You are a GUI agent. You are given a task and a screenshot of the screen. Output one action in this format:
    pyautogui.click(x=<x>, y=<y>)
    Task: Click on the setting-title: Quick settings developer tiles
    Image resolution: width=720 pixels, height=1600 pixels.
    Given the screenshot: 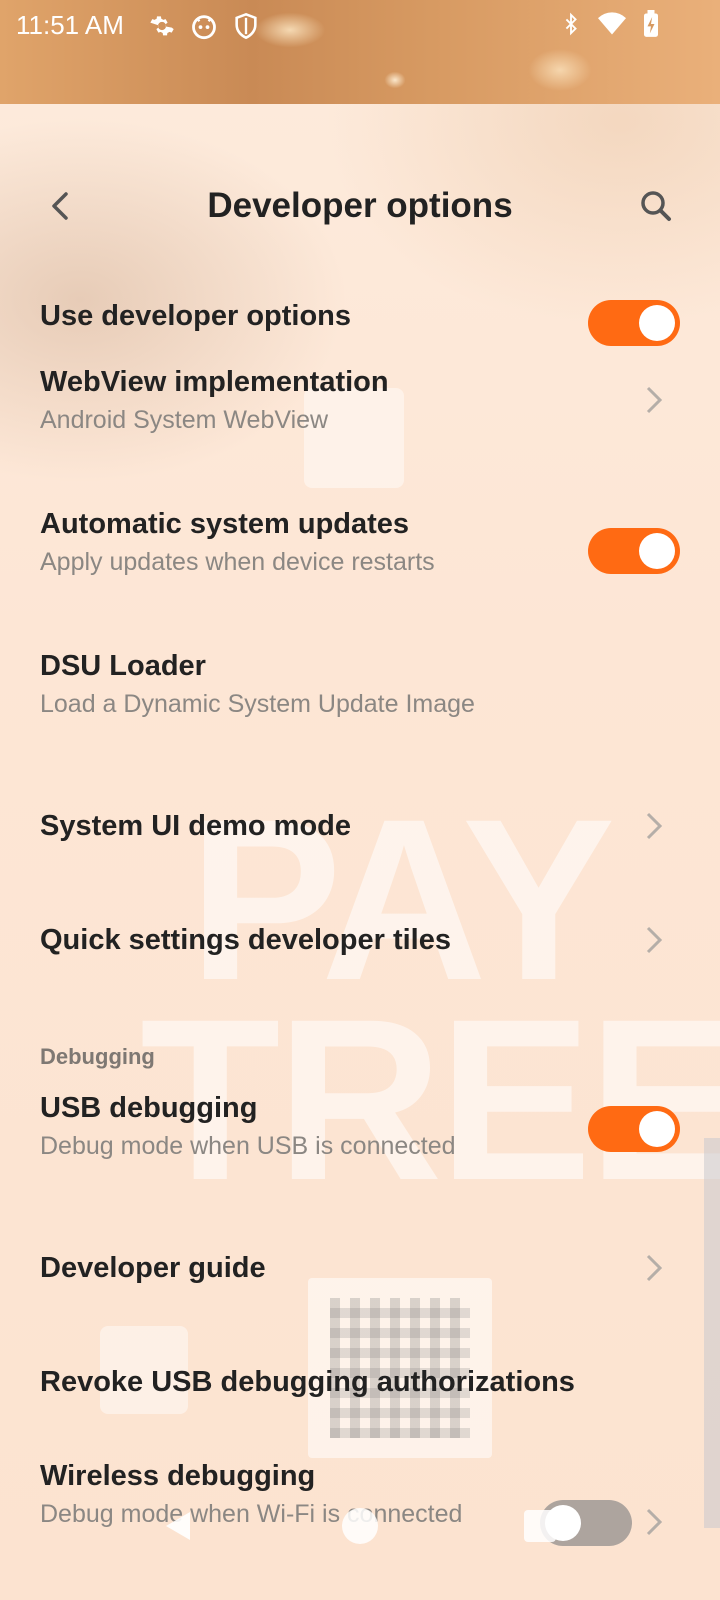 What is the action you would take?
    pyautogui.click(x=245, y=940)
    